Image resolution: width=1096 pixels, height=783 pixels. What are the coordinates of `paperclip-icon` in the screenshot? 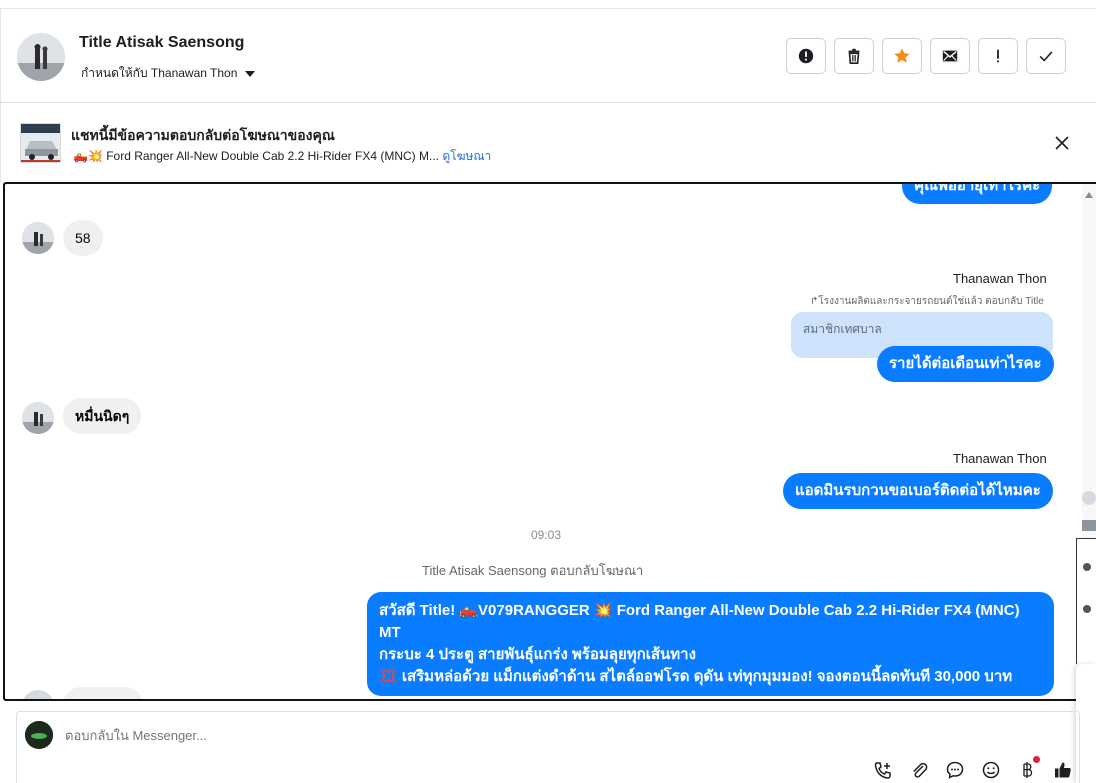 It's located at (920, 770).